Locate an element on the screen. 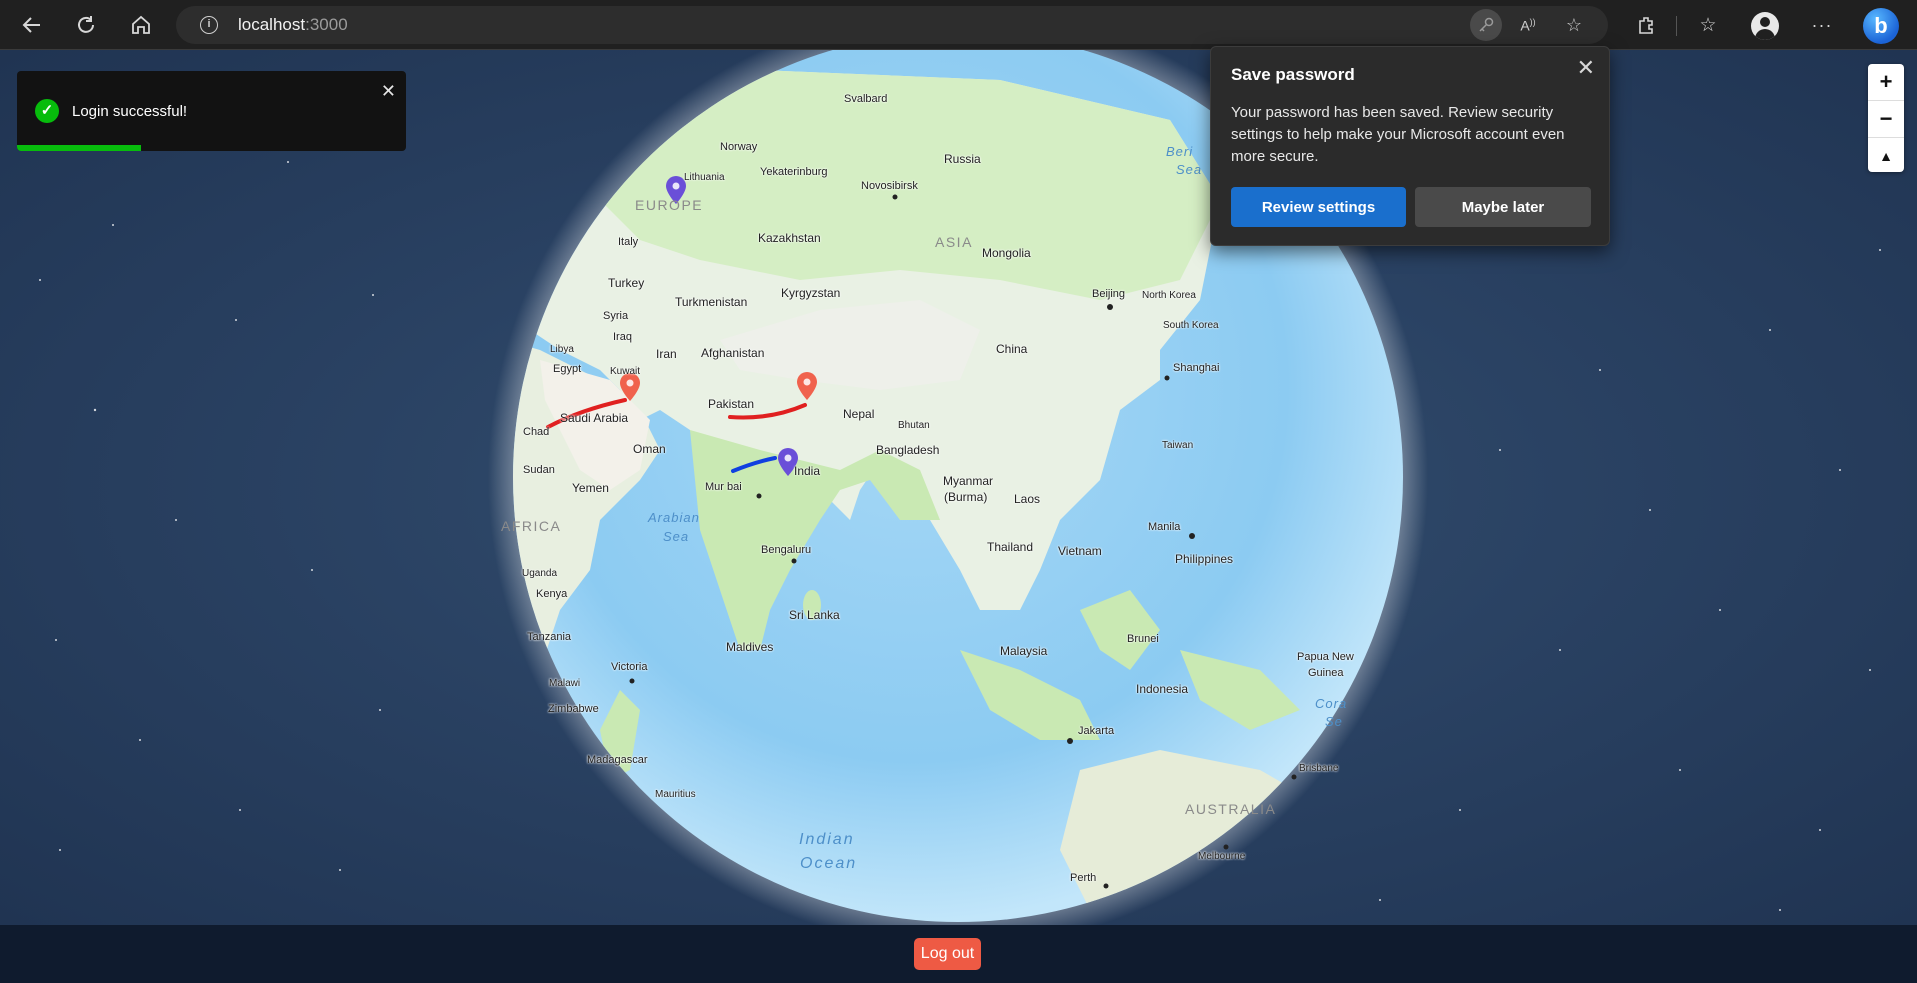  label-malawi: Malawi is located at coordinates (565, 683).